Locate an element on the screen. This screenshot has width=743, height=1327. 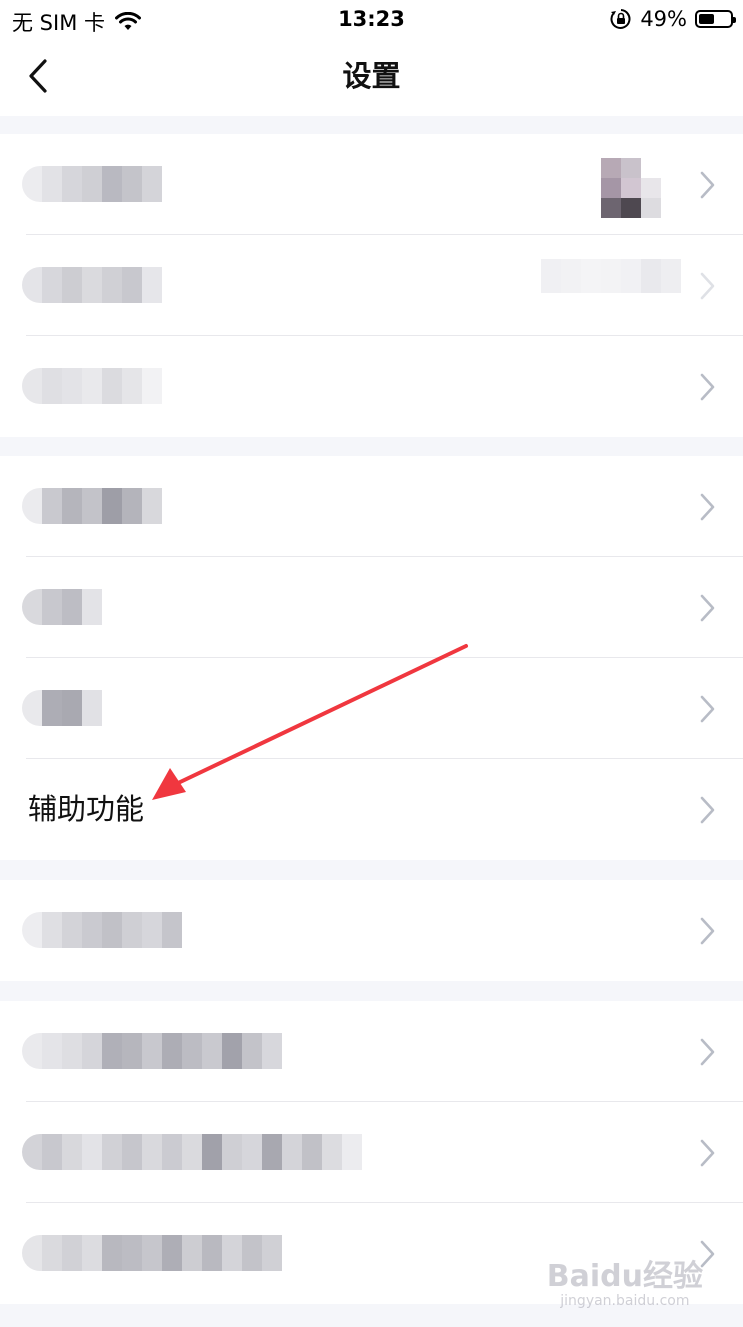
watermark-url: jingyan.baidu.com is located at coordinates (625, 1301).